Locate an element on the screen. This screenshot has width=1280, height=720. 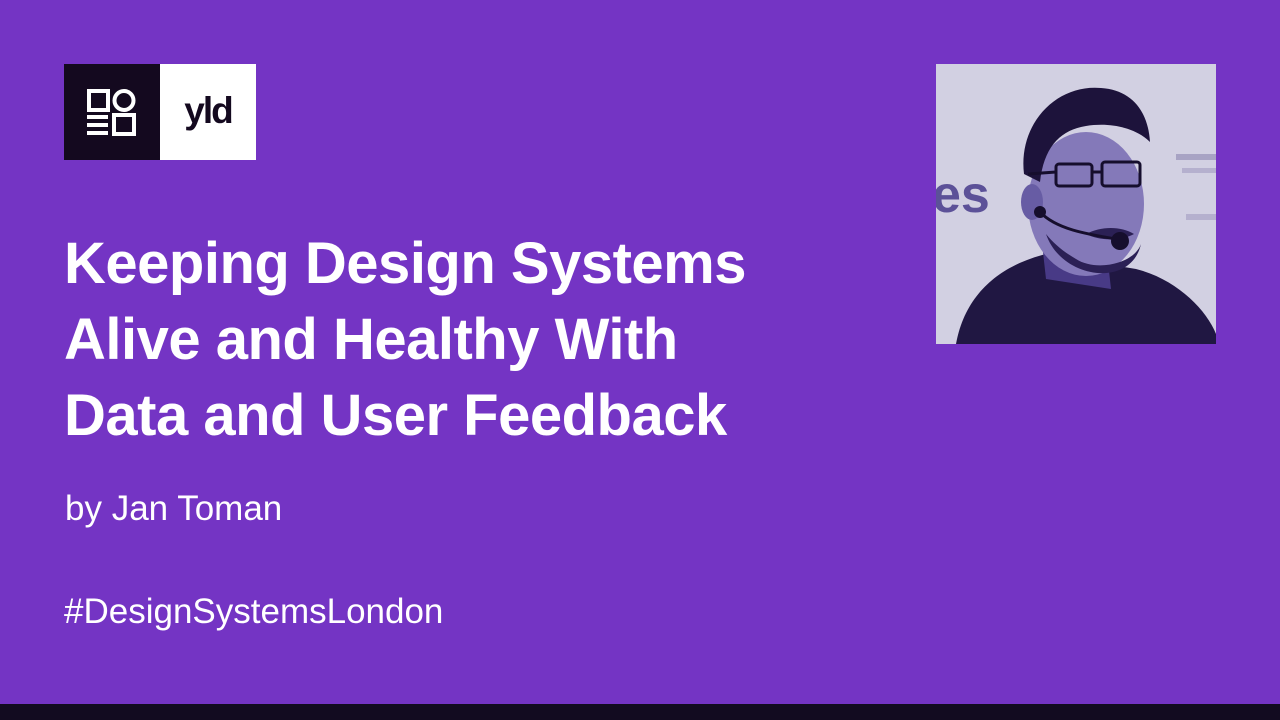
speaker-photo: es is located at coordinates (1076, 204).